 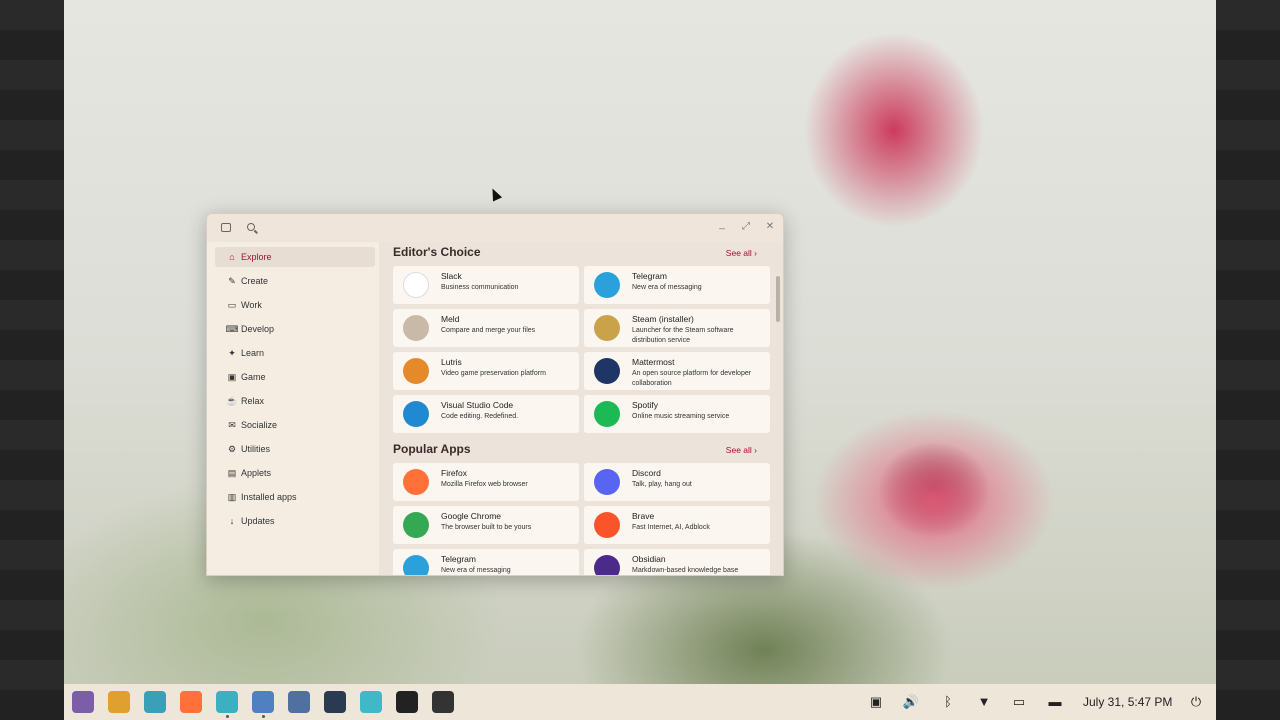 I want to click on scrollbar, so click(x=778, y=299).